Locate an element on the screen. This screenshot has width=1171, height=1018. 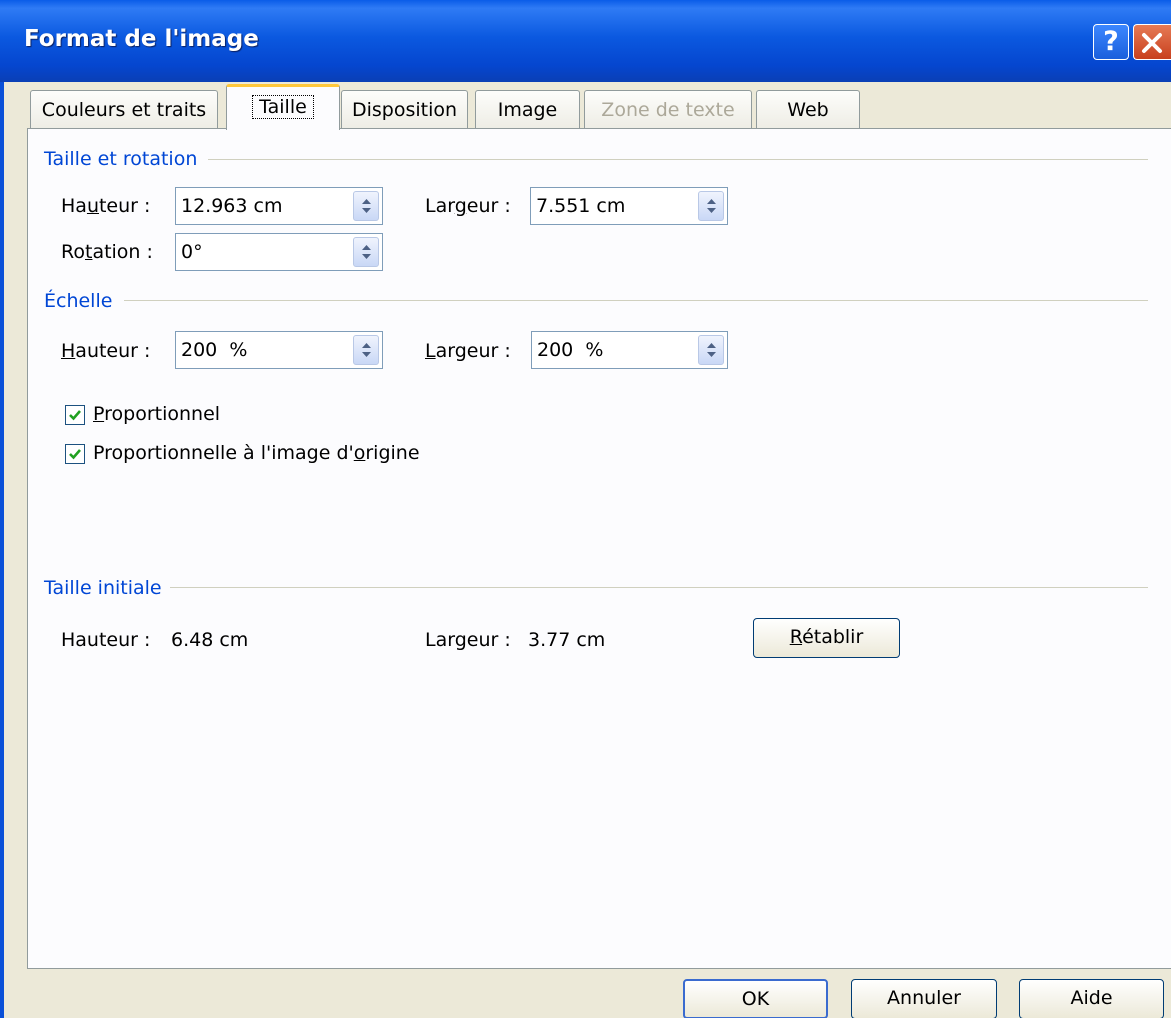
group-label-scale: Échelle is located at coordinates (81, 301).